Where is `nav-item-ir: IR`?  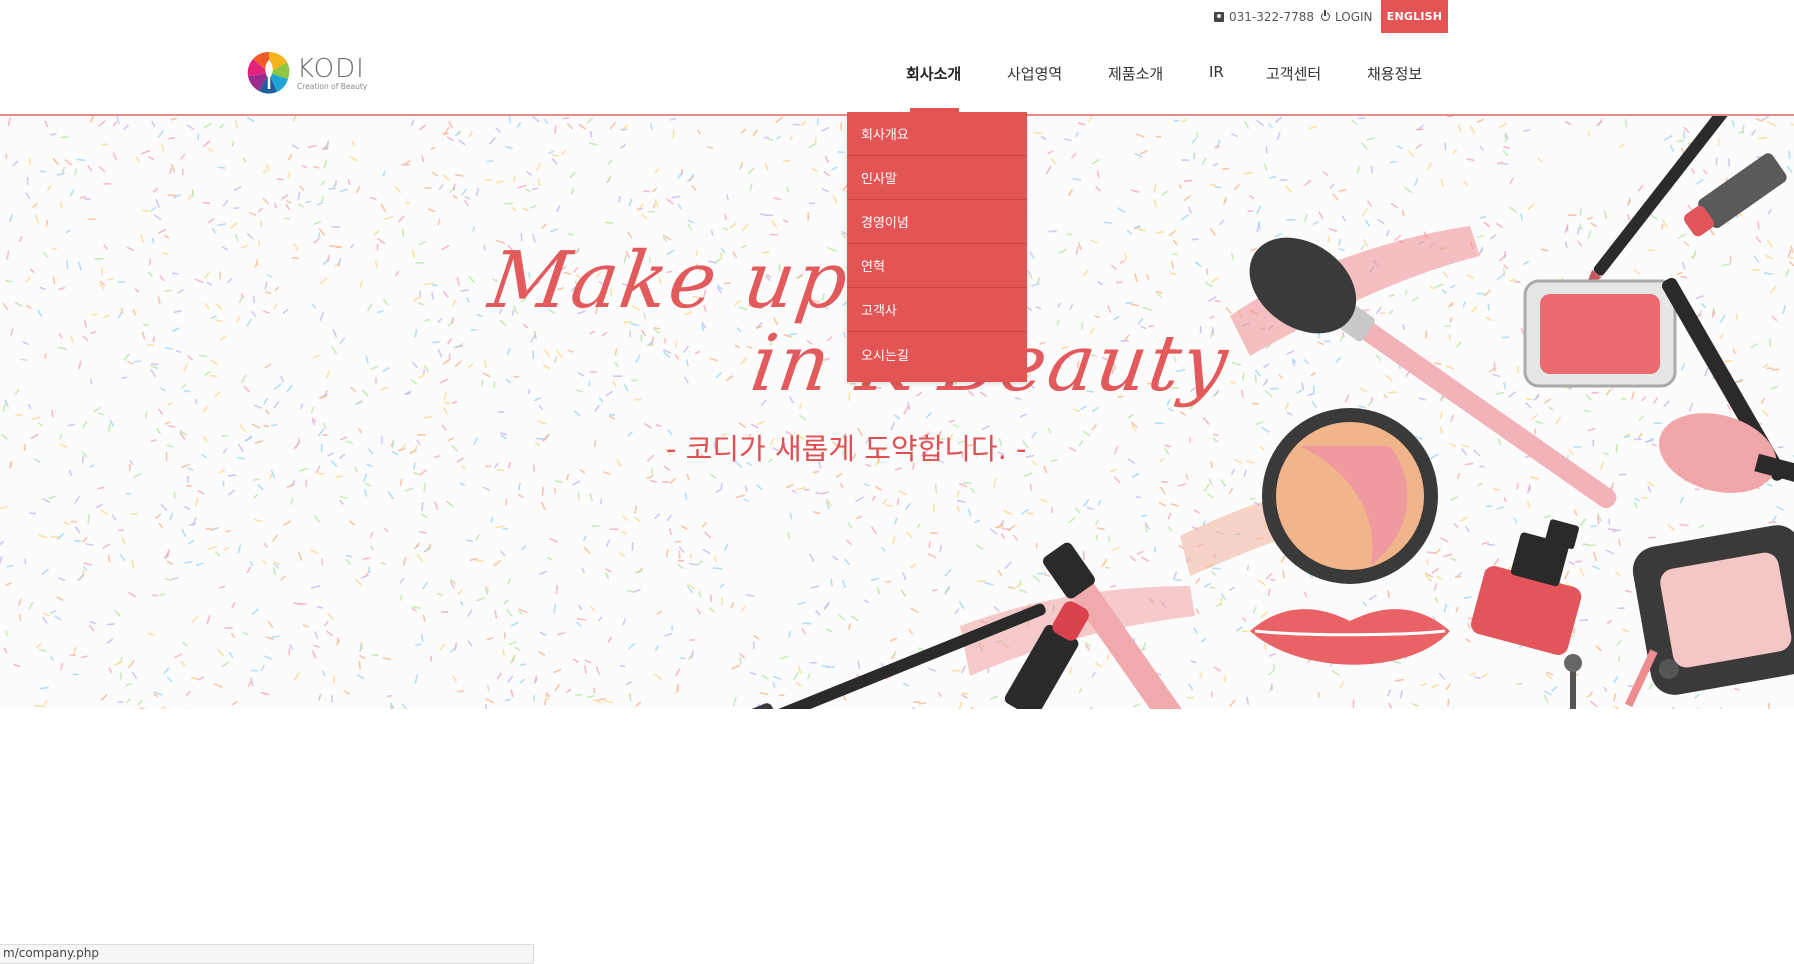
nav-item-ir: IR is located at coordinates (1216, 72).